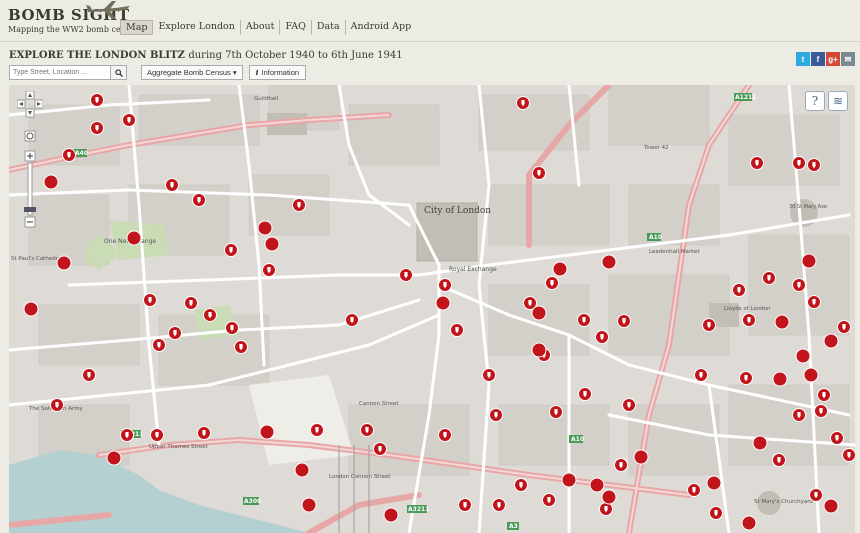 The height and width of the screenshot is (533, 860). What do you see at coordinates (30, 156) in the screenshot?
I see `zoom-in-button` at bounding box center [30, 156].